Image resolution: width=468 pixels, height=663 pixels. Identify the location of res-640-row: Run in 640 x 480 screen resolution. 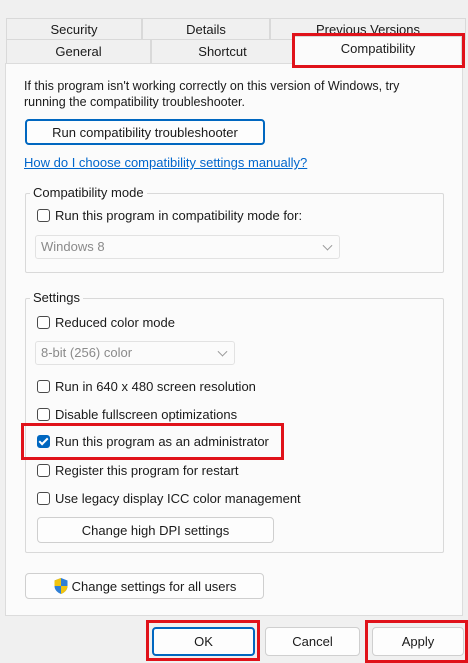
(146, 386).